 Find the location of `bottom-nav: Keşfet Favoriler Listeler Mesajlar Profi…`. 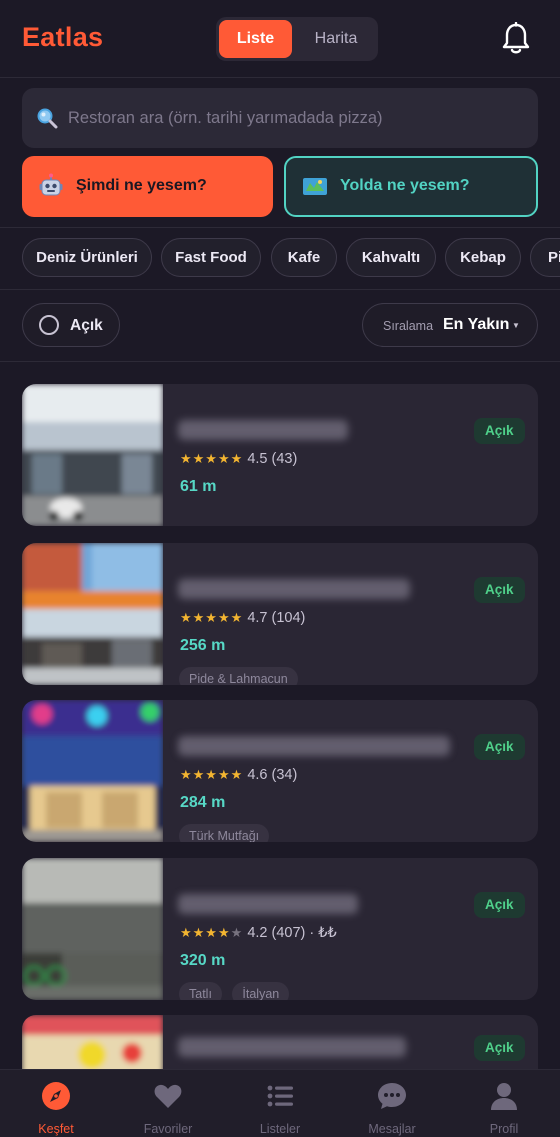

bottom-nav: Keşfet Favoriler Listeler Mesajlar Profi… is located at coordinates (280, 1103).